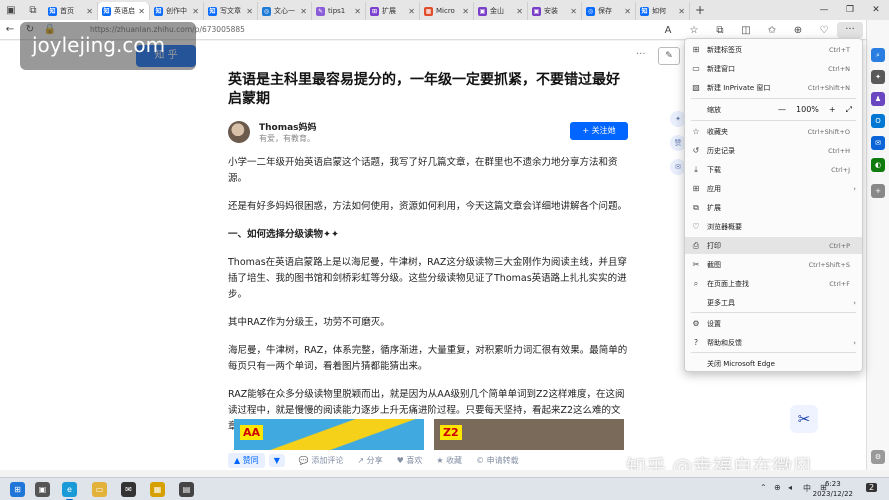  I want to click on tab-10: ◎ 保存 ✕, so click(609, 11).